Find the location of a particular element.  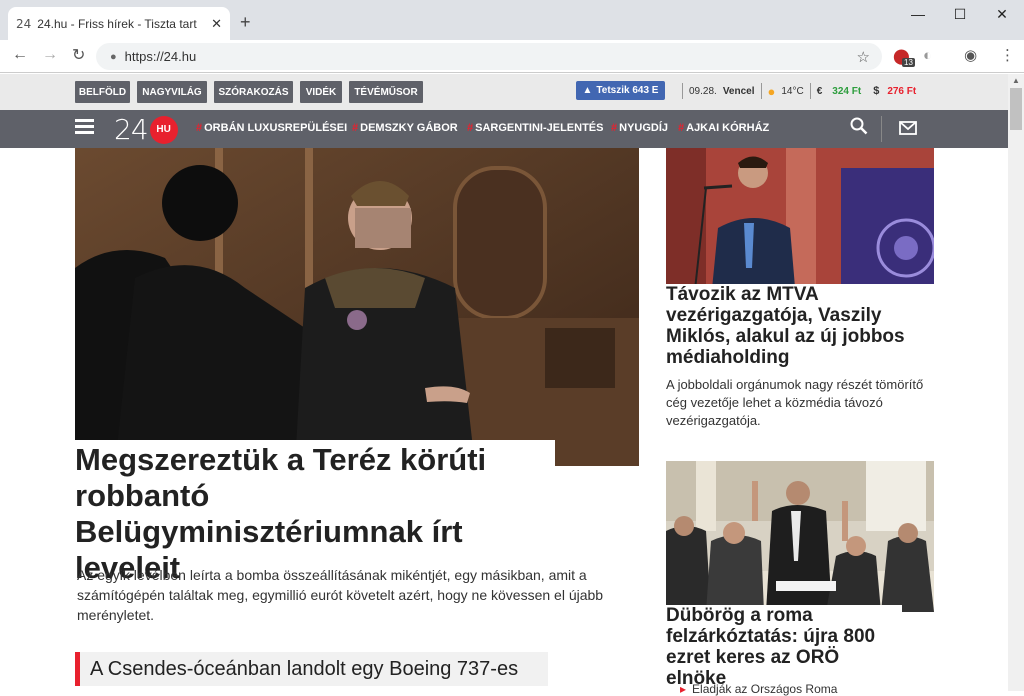

bookmark-star-icon: ☆ is located at coordinates (863, 57).